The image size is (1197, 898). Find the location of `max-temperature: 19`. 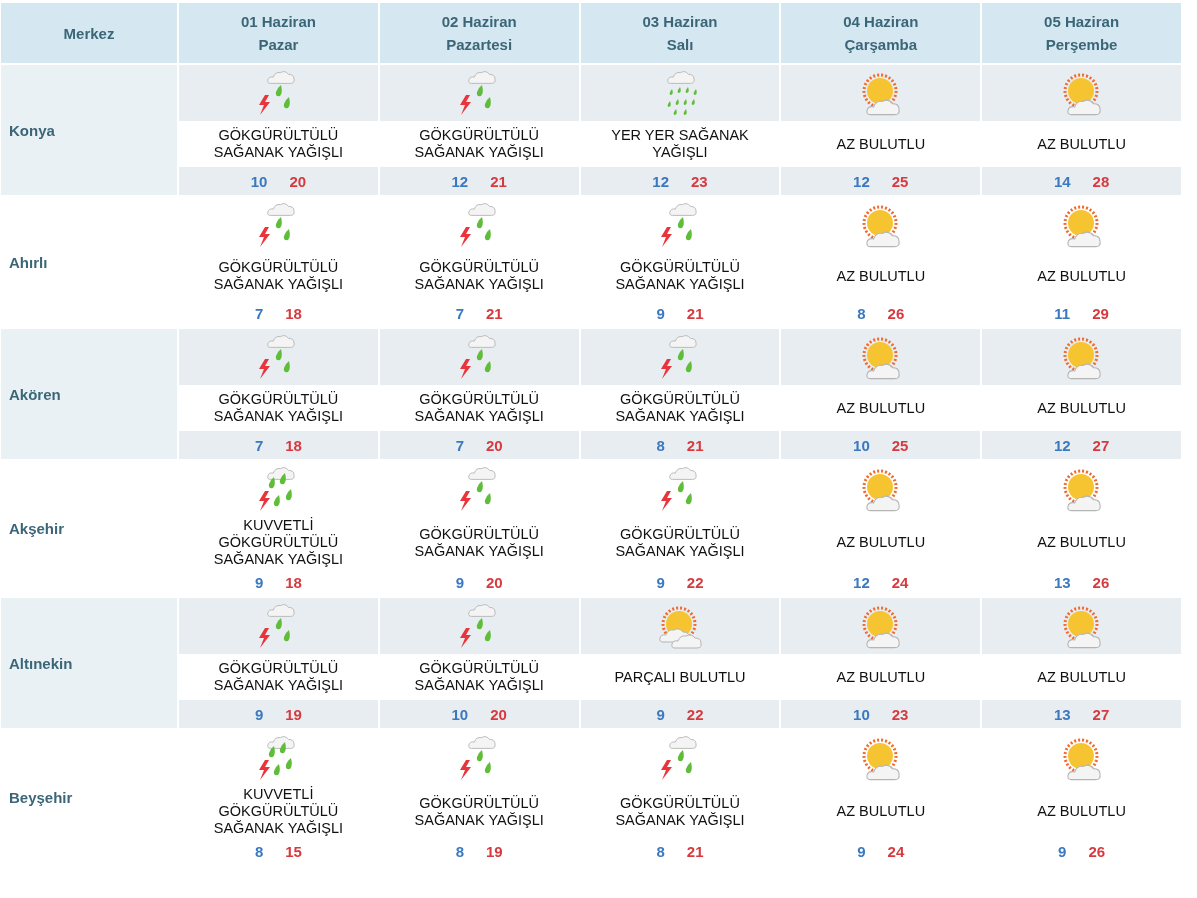

max-temperature: 19 is located at coordinates (293, 714).